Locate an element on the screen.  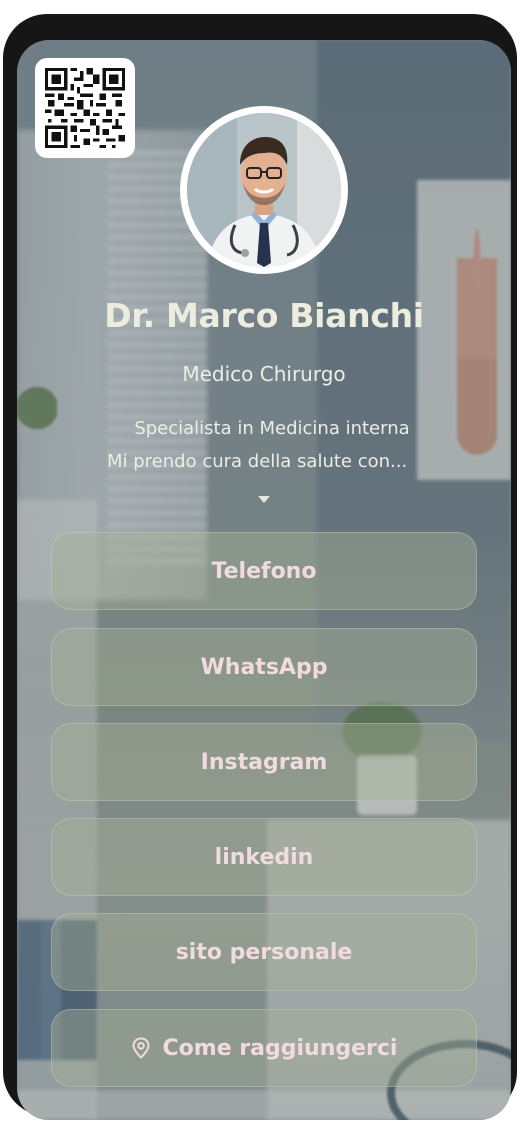
instagram-button: Instagram is located at coordinates (264, 762).